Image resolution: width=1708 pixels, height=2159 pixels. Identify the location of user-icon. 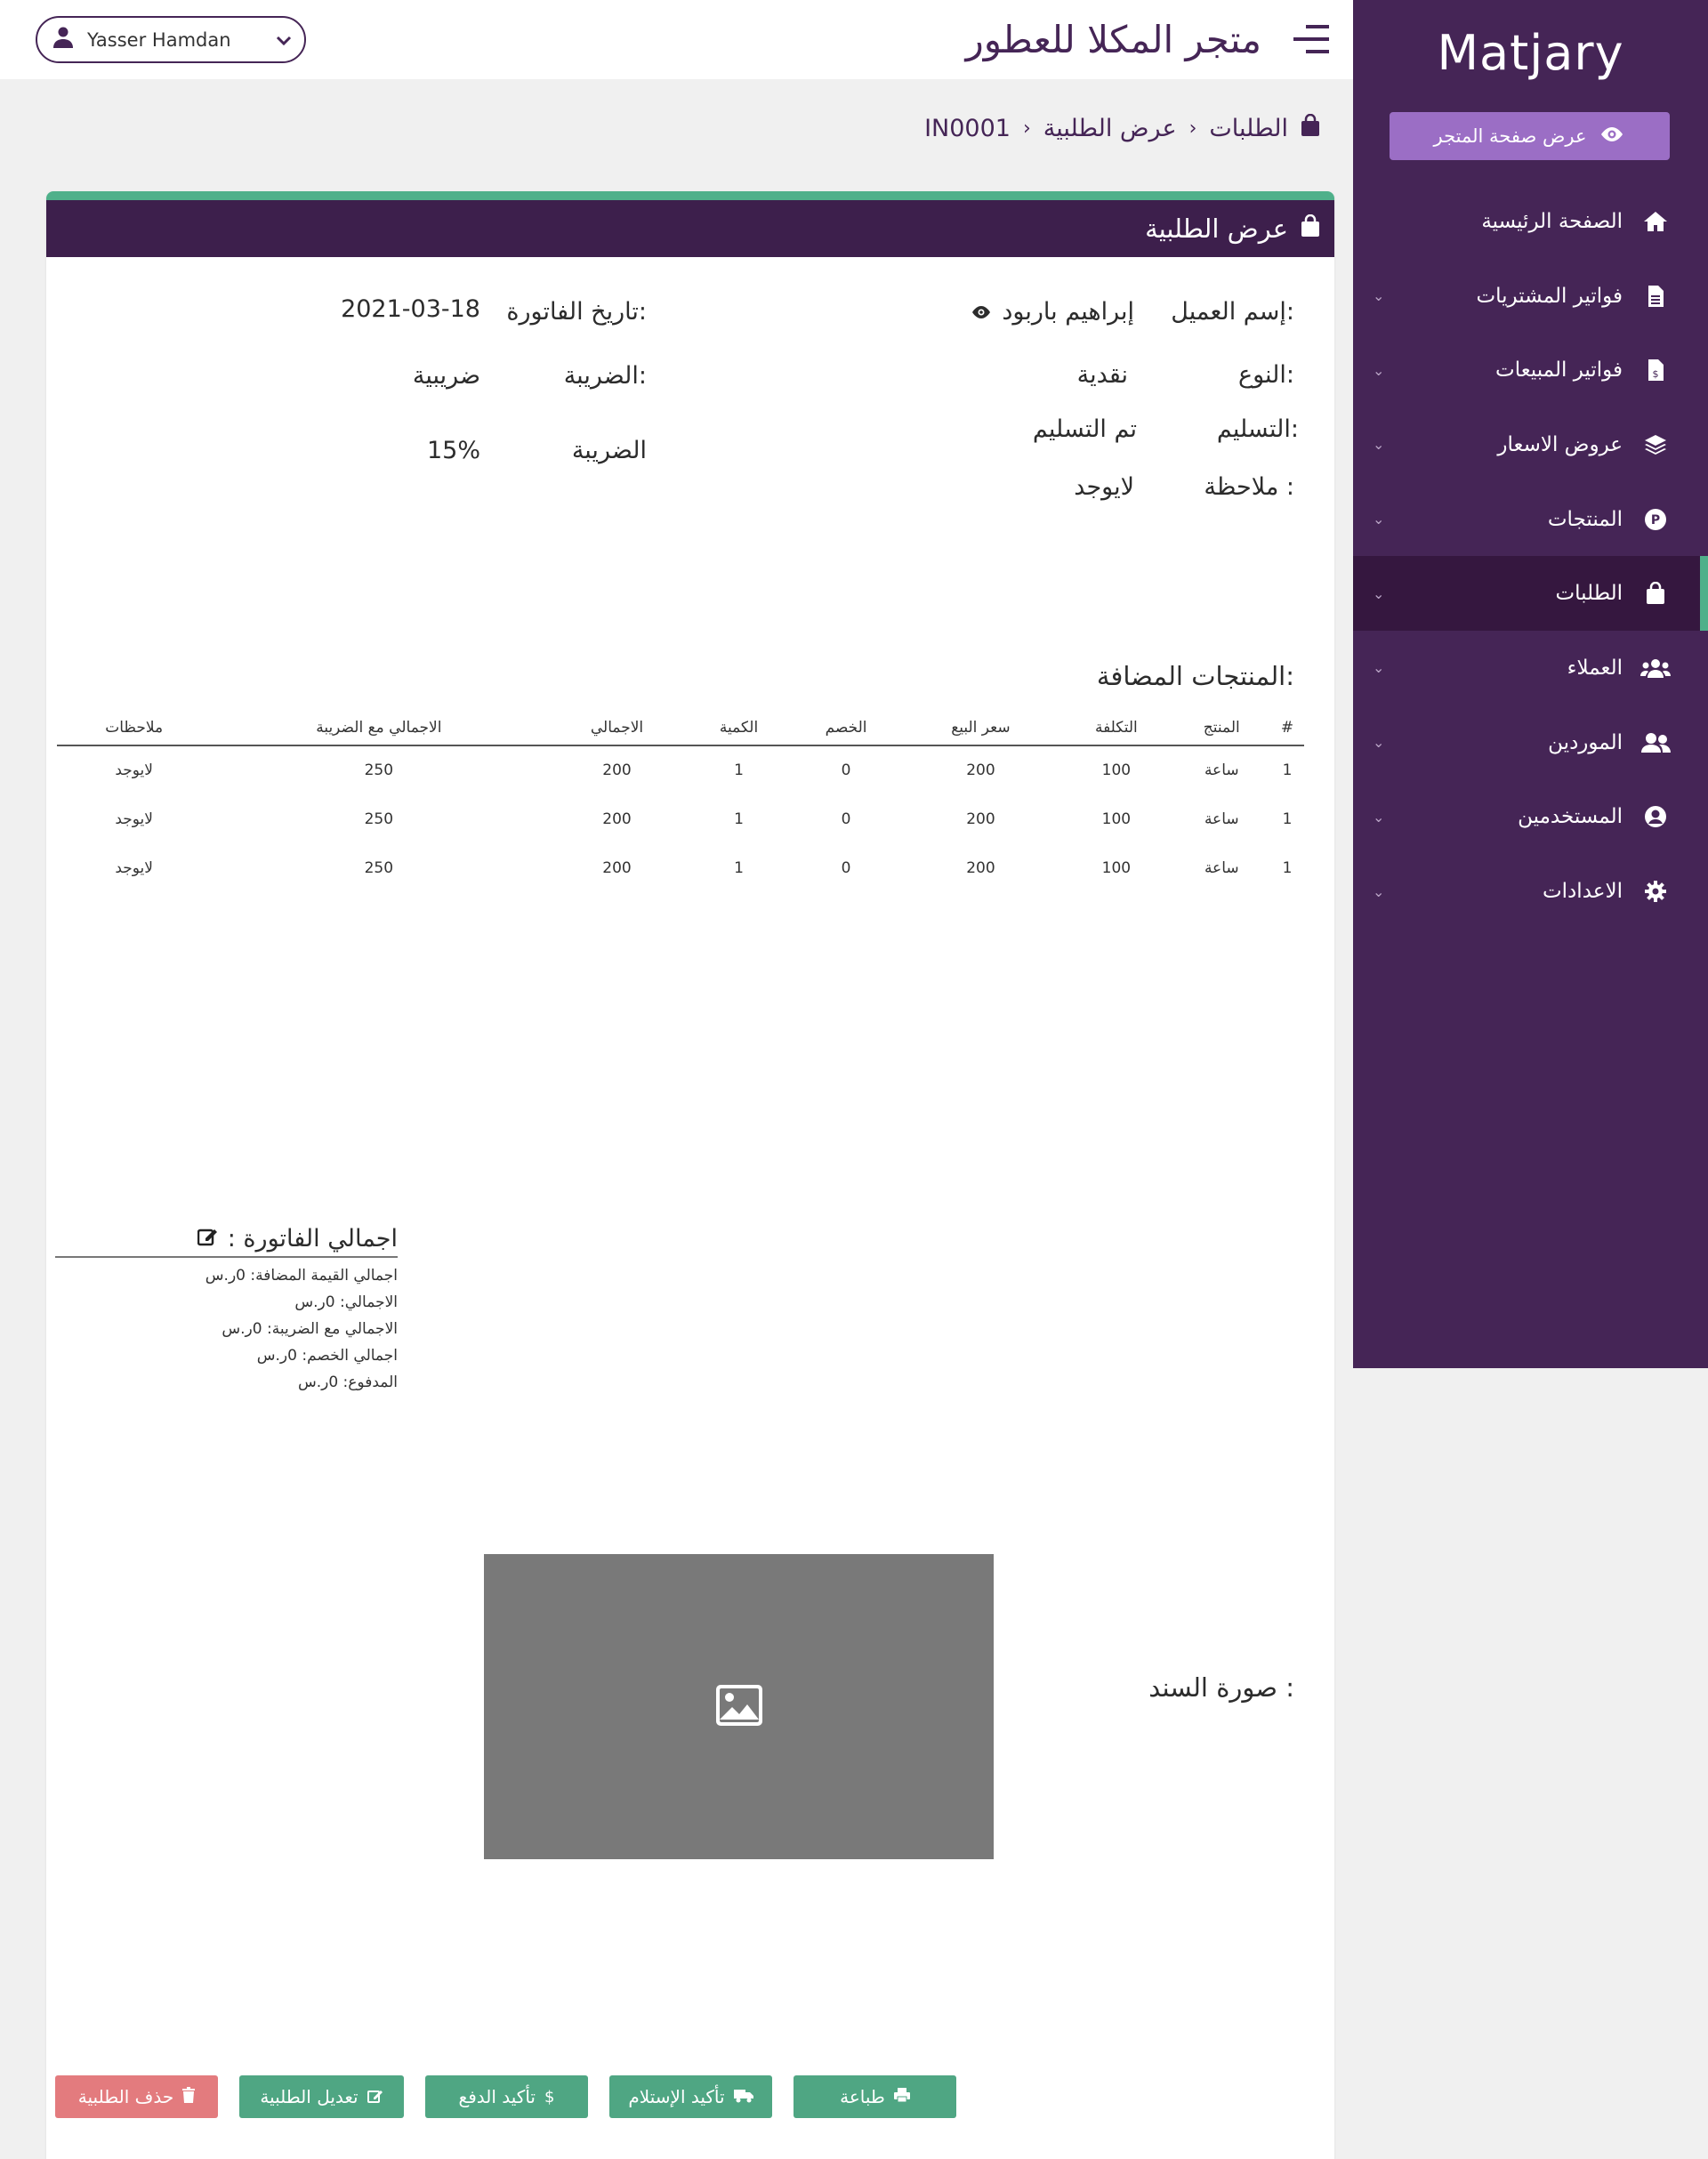
(63, 40).